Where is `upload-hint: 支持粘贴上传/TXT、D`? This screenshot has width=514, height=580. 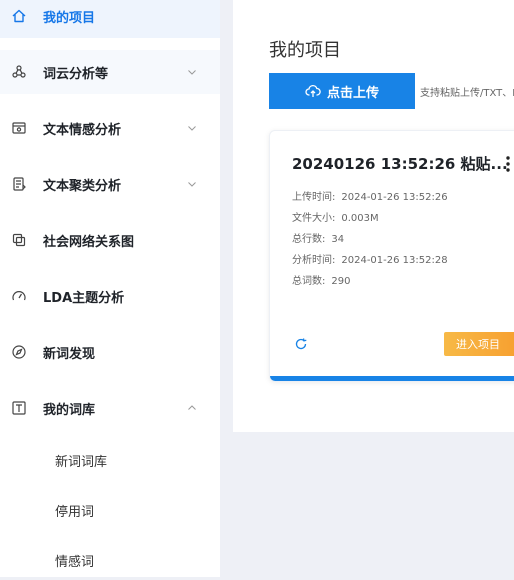 upload-hint: 支持粘贴上传/TXT、D is located at coordinates (467, 93).